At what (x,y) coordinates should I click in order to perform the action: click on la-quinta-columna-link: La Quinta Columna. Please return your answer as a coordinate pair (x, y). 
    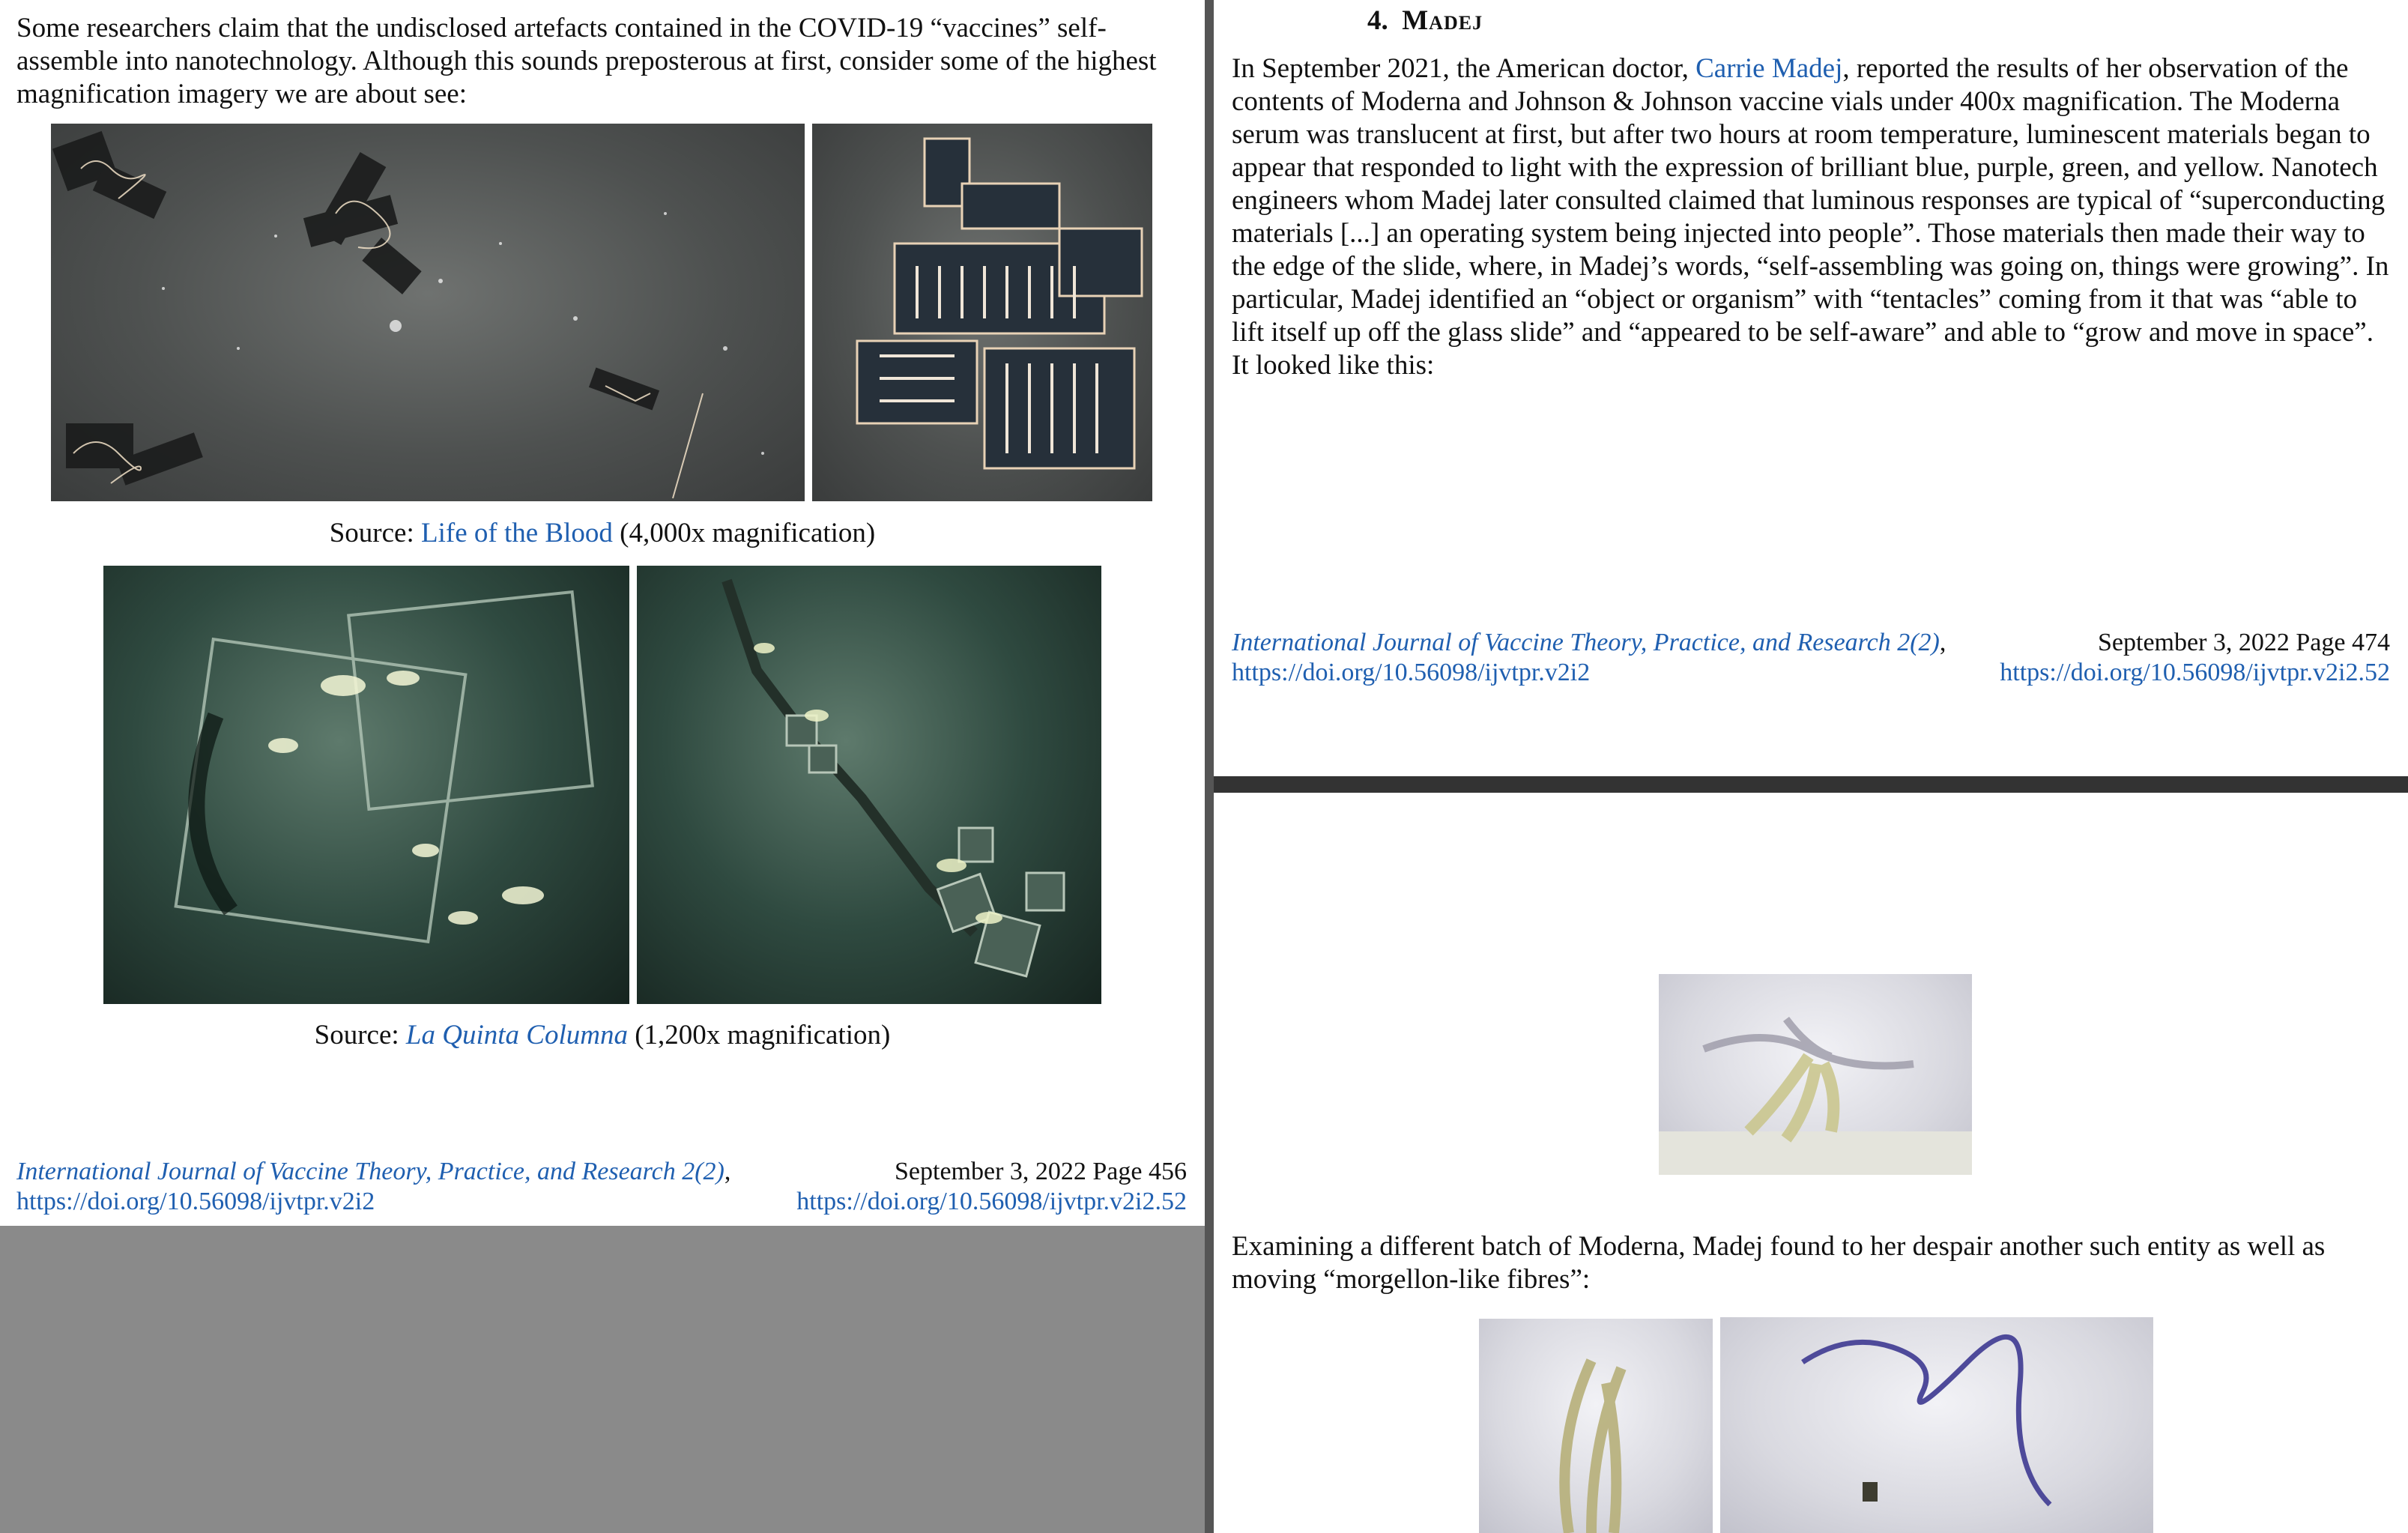
    Looking at the image, I should click on (517, 1035).